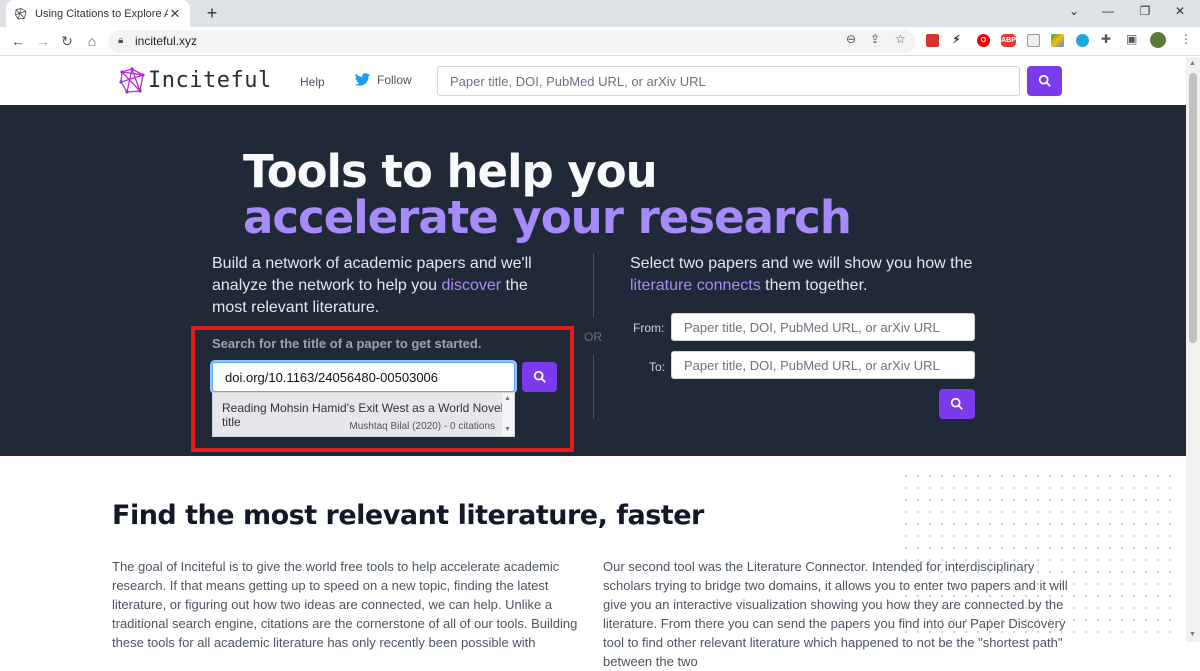  What do you see at coordinates (471, 285) in the screenshot?
I see `discover-link: discover` at bounding box center [471, 285].